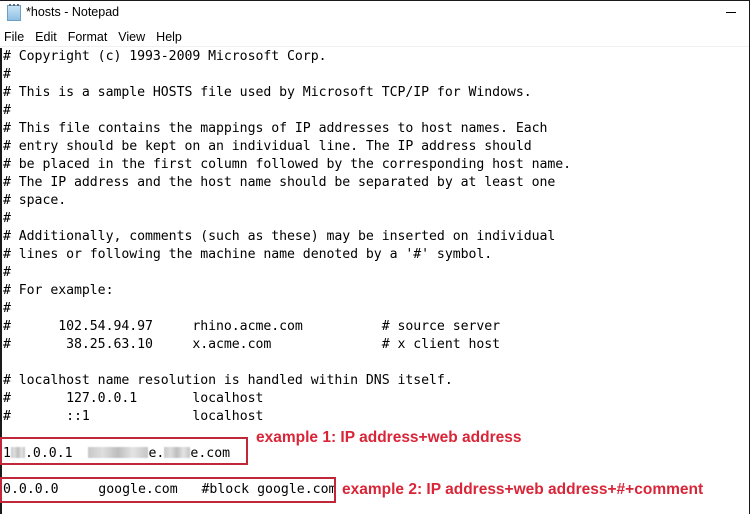 This screenshot has width=750, height=514. I want to click on editor-line: # 38.25.63.10 x.acme.com # x client host, so click(252, 344).